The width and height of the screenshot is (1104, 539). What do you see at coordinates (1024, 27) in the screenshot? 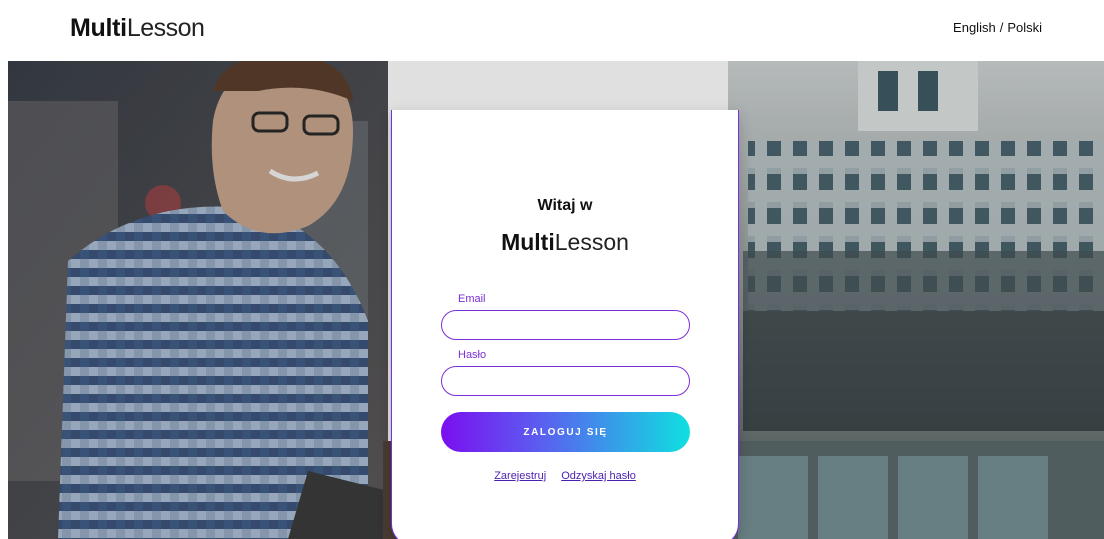
I see `language-polish-link: Polski` at bounding box center [1024, 27].